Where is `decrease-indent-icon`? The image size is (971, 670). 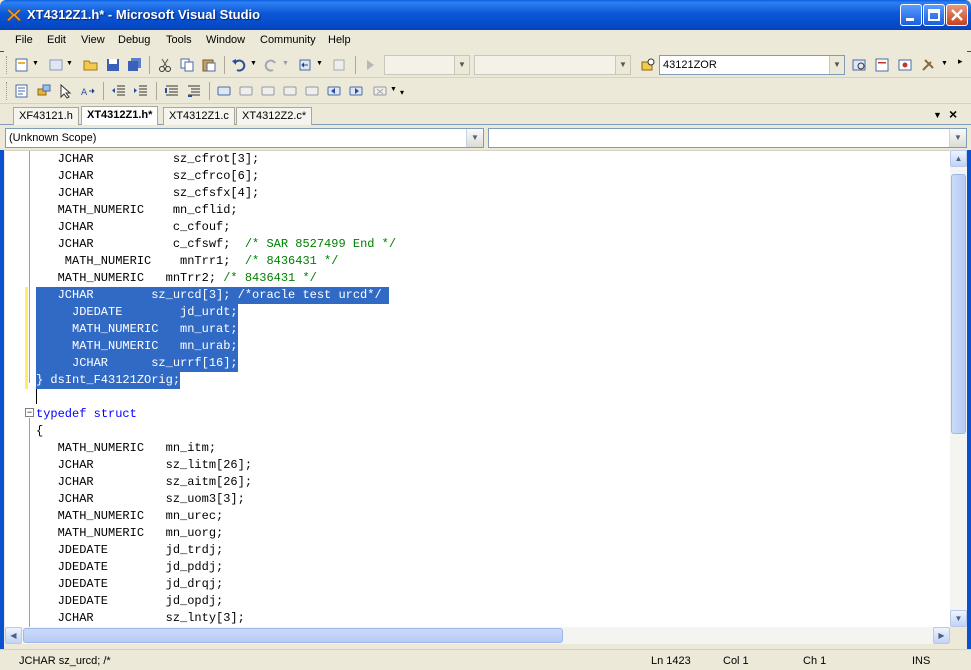 decrease-indent-icon is located at coordinates (119, 91).